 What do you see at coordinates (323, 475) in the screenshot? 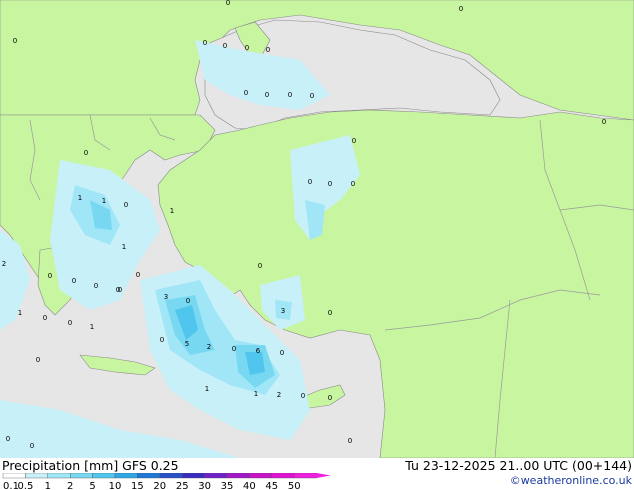
I see `legend-arrow` at bounding box center [323, 475].